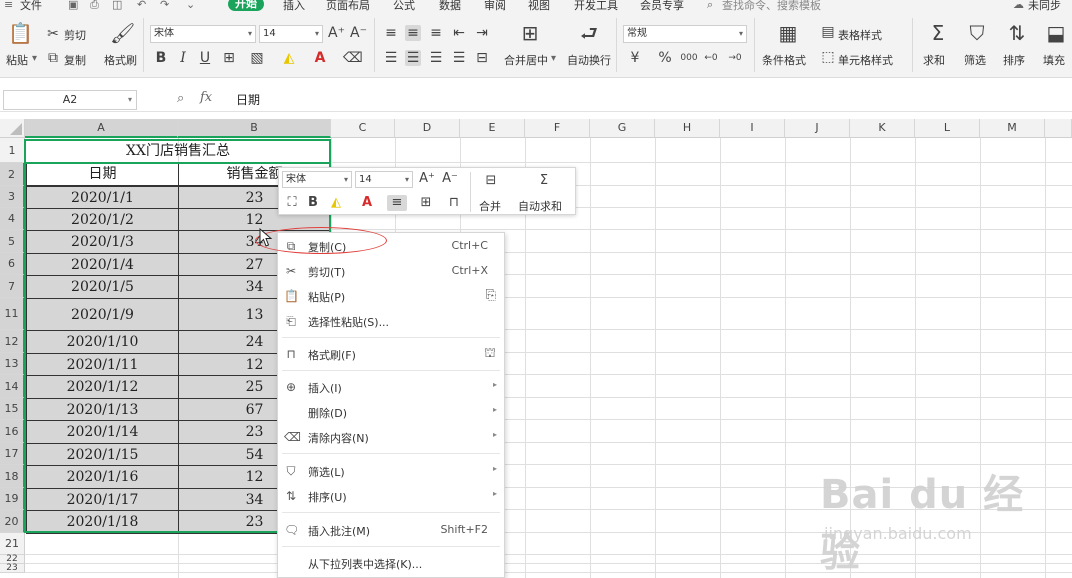 The height and width of the screenshot is (578, 1072). What do you see at coordinates (1014, 60) in the screenshot?
I see `sort-button: 排序` at bounding box center [1014, 60].